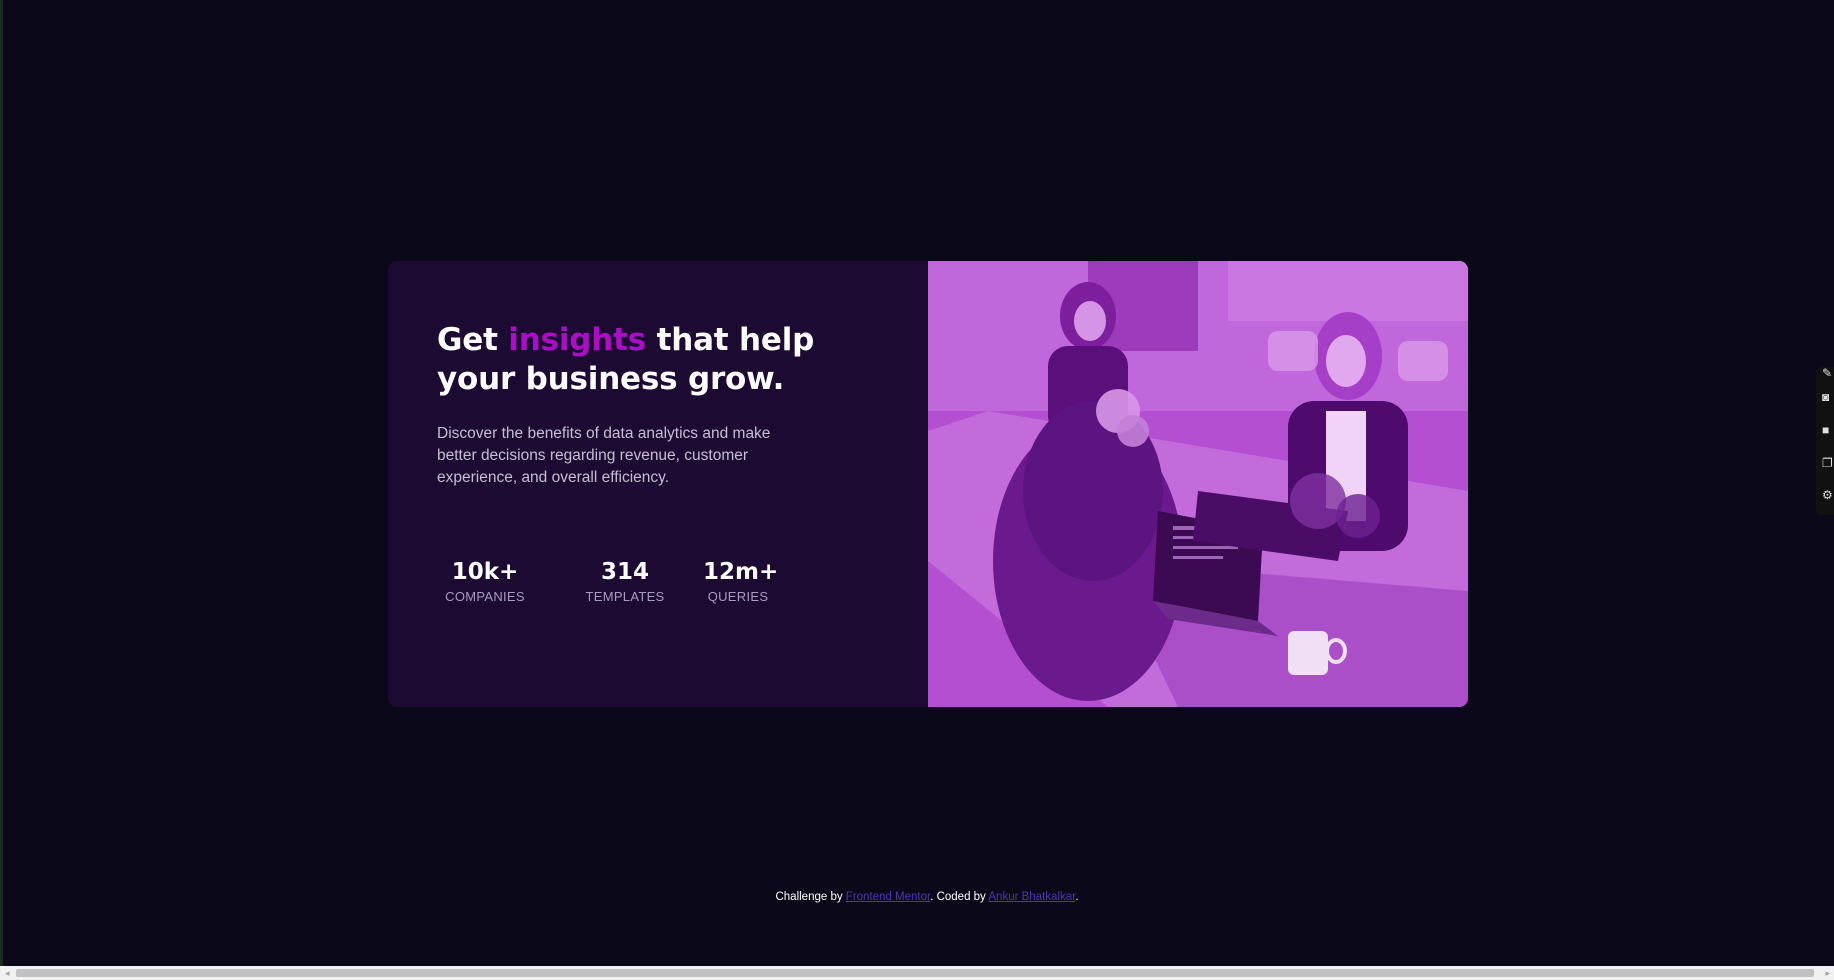 The image size is (1834, 980). Describe the element at coordinates (1, 483) in the screenshot. I see `window-edge` at that location.